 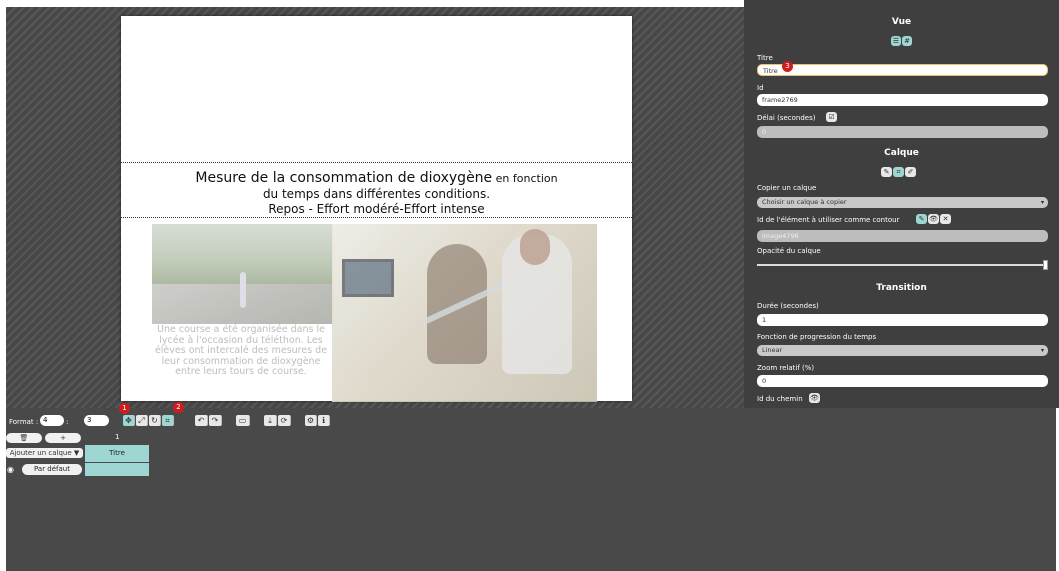 I want to click on zoom-label: Zoom relatif (%), so click(x=786, y=368).